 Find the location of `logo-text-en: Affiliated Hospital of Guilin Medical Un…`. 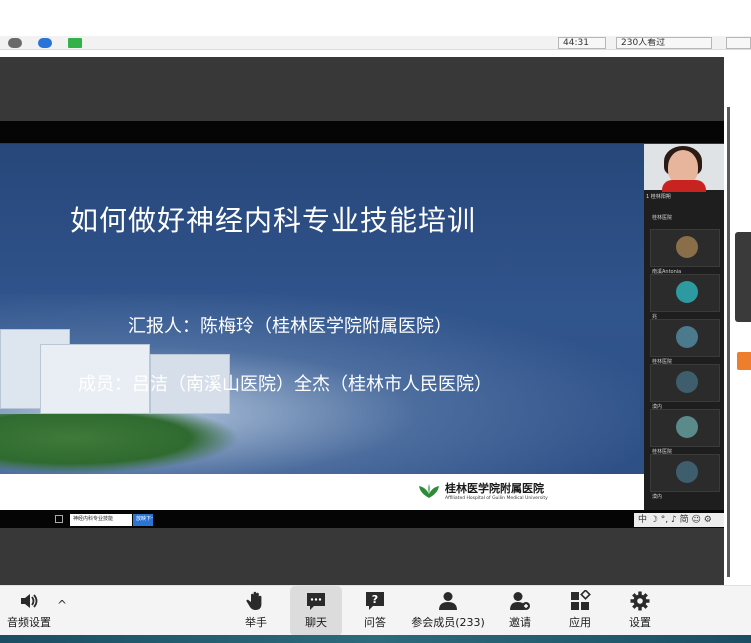

logo-text-en: Affiliated Hospital of Guilin Medical Un… is located at coordinates (496, 498).